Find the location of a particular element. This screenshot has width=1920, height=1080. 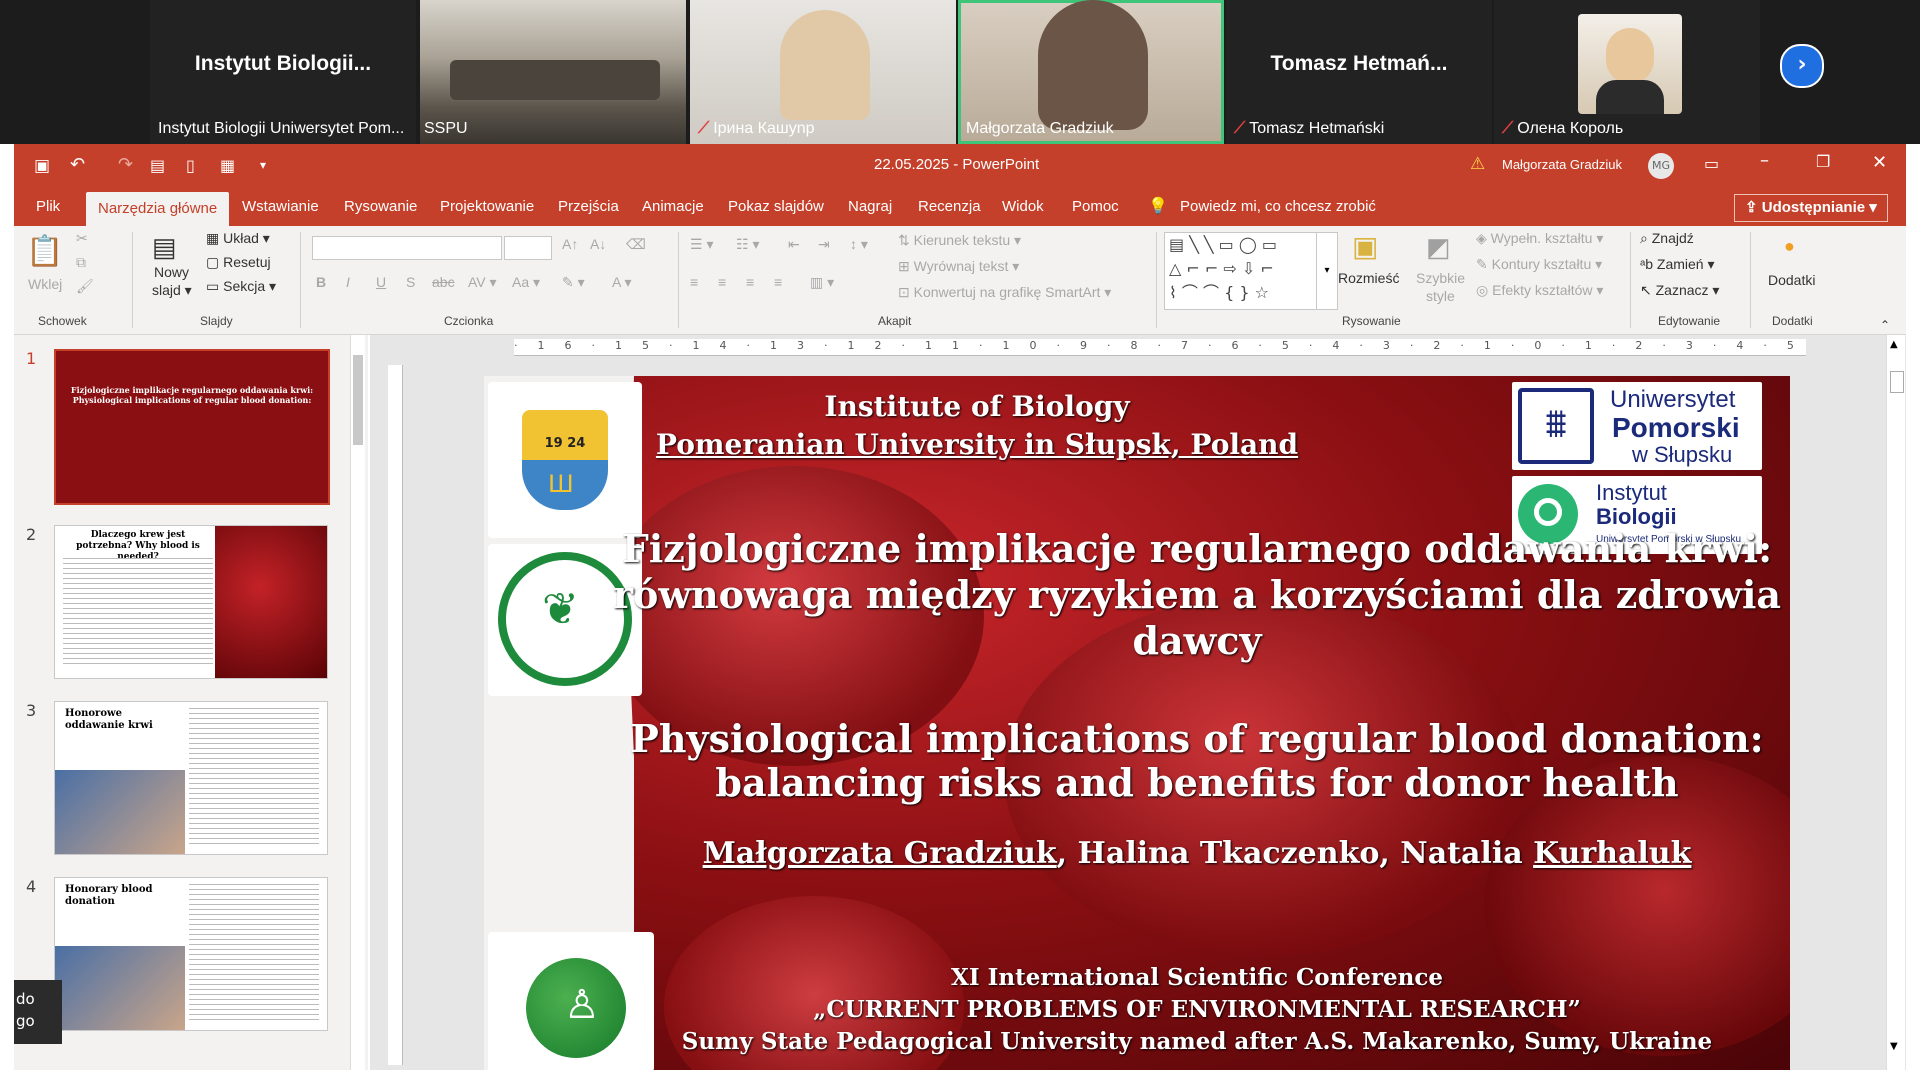

participant-tile-6: ⟋ Олена Король is located at coordinates (1627, 72).